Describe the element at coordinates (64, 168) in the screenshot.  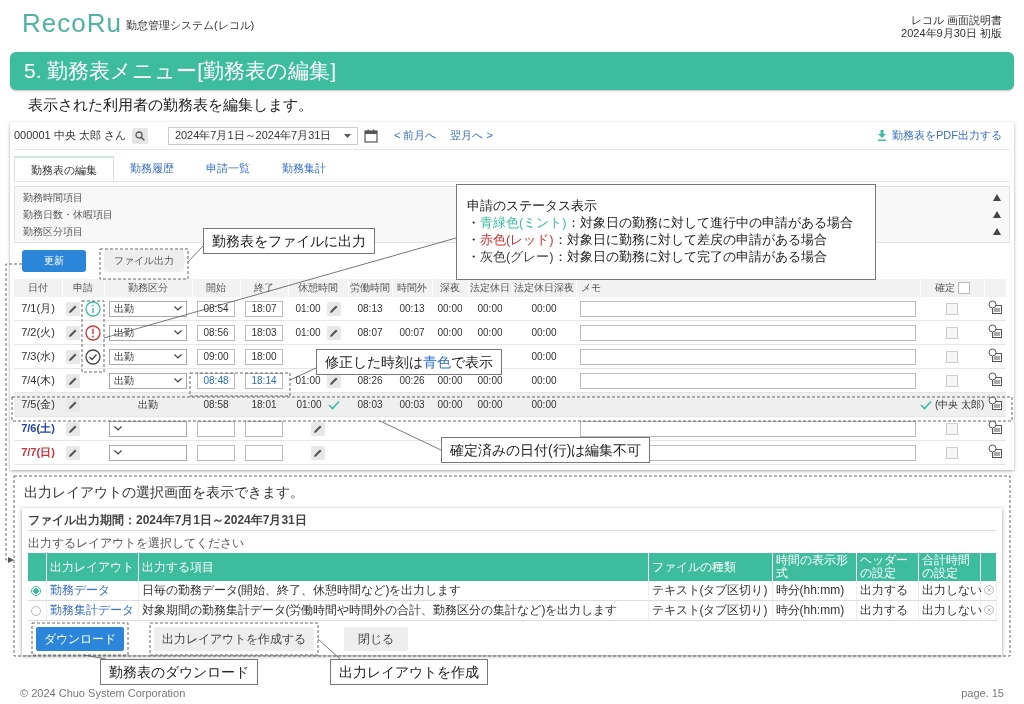
I see `tab: 勤務表の編集` at that location.